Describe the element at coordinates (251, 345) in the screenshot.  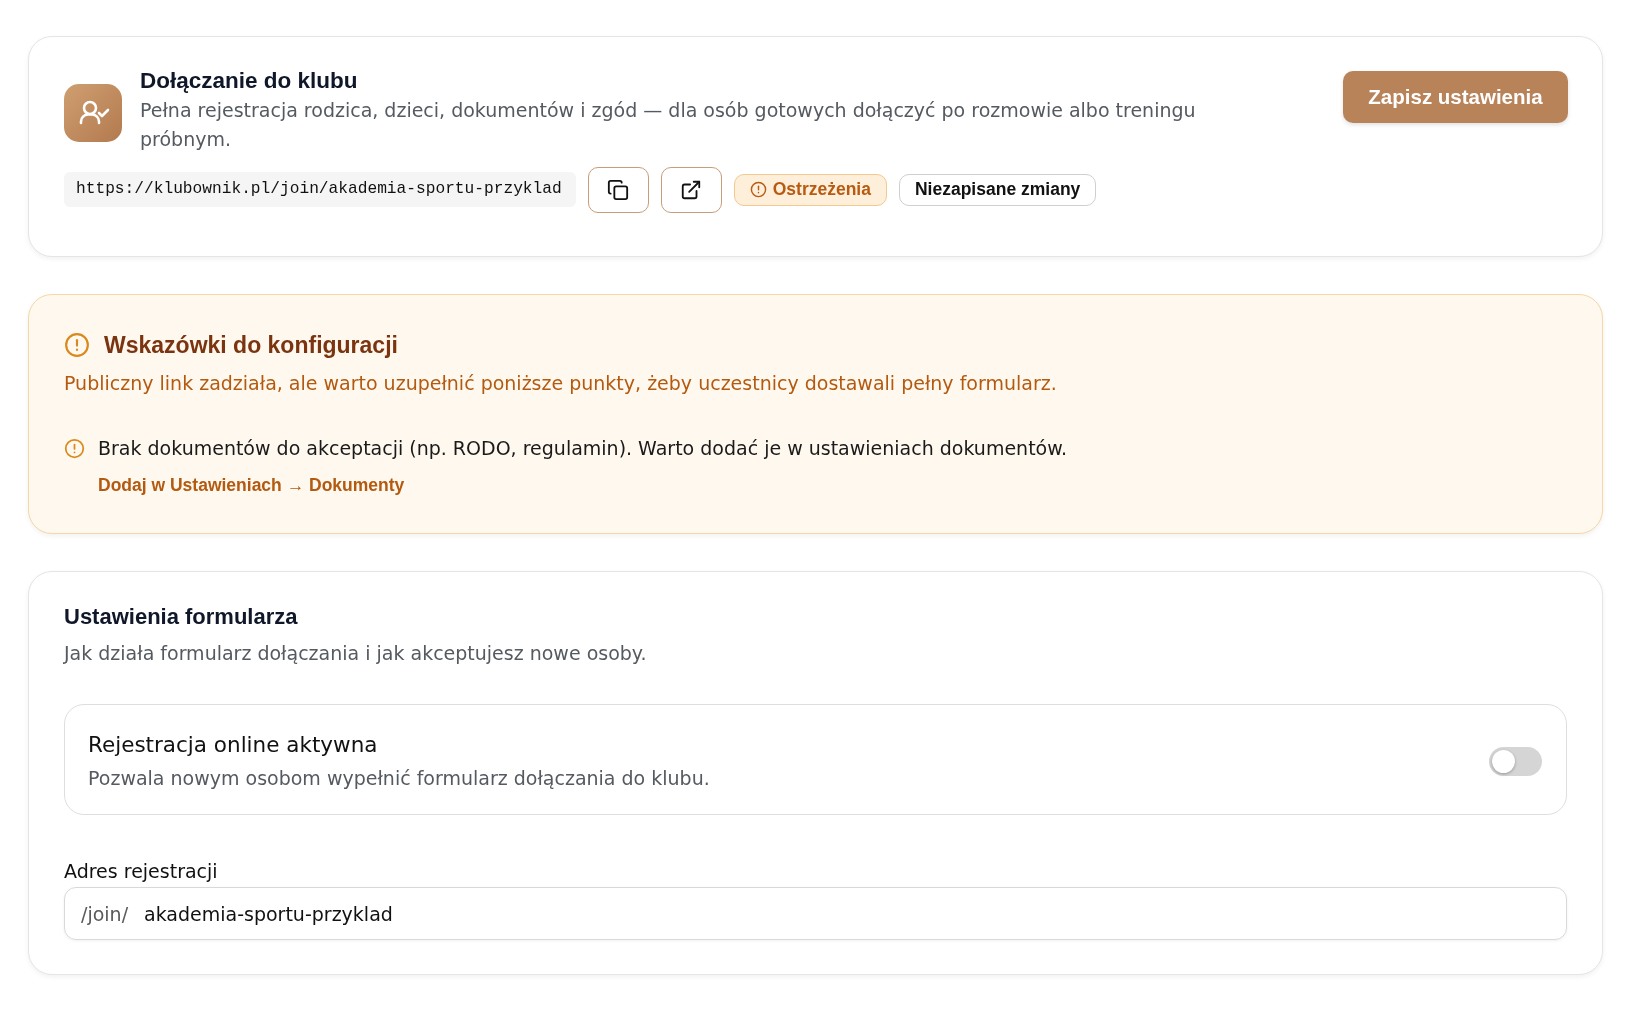
I see `warnings-title: Wskazówki do konfiguracji` at that location.